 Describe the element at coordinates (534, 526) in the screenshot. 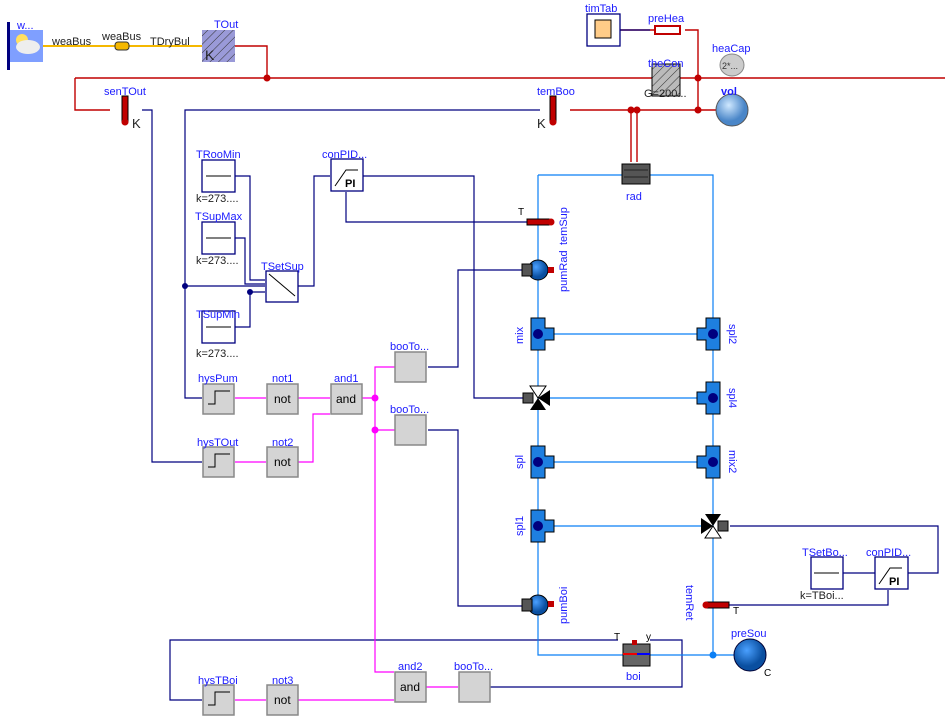

I see `spl1-junction: spl1` at that location.